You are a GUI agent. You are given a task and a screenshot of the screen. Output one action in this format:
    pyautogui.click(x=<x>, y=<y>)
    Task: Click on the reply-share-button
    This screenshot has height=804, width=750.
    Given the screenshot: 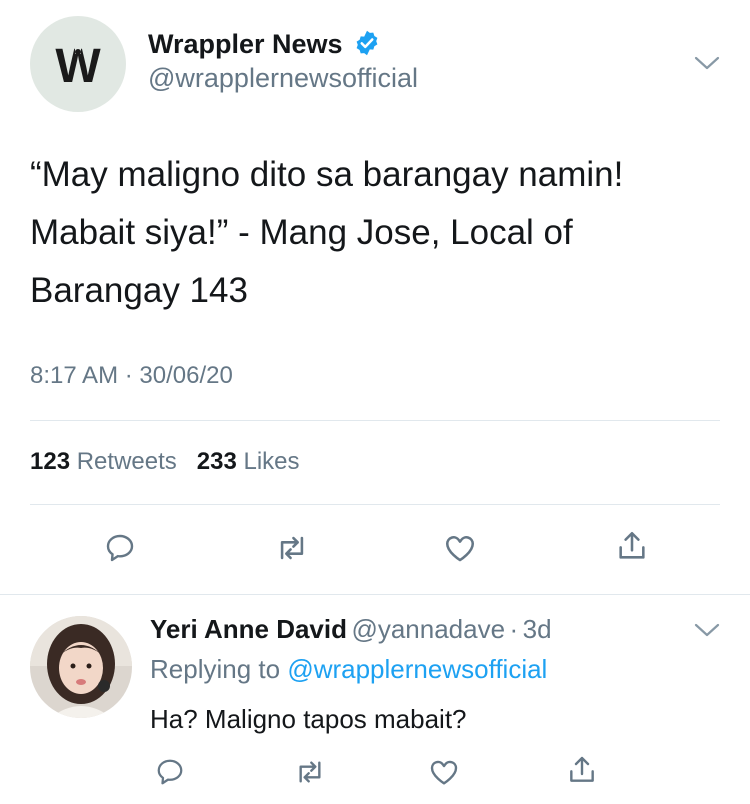 What is the action you would take?
    pyautogui.click(x=582, y=770)
    